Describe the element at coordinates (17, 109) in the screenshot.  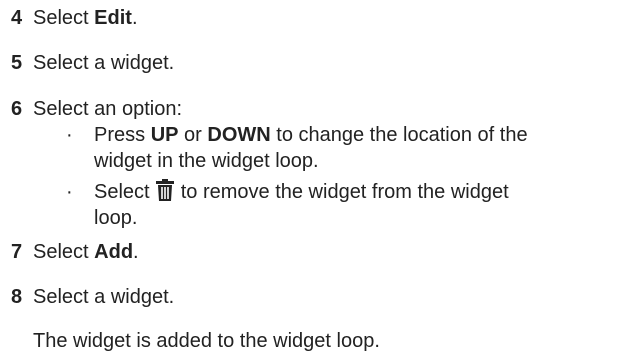
I see `step-number: 6` at that location.